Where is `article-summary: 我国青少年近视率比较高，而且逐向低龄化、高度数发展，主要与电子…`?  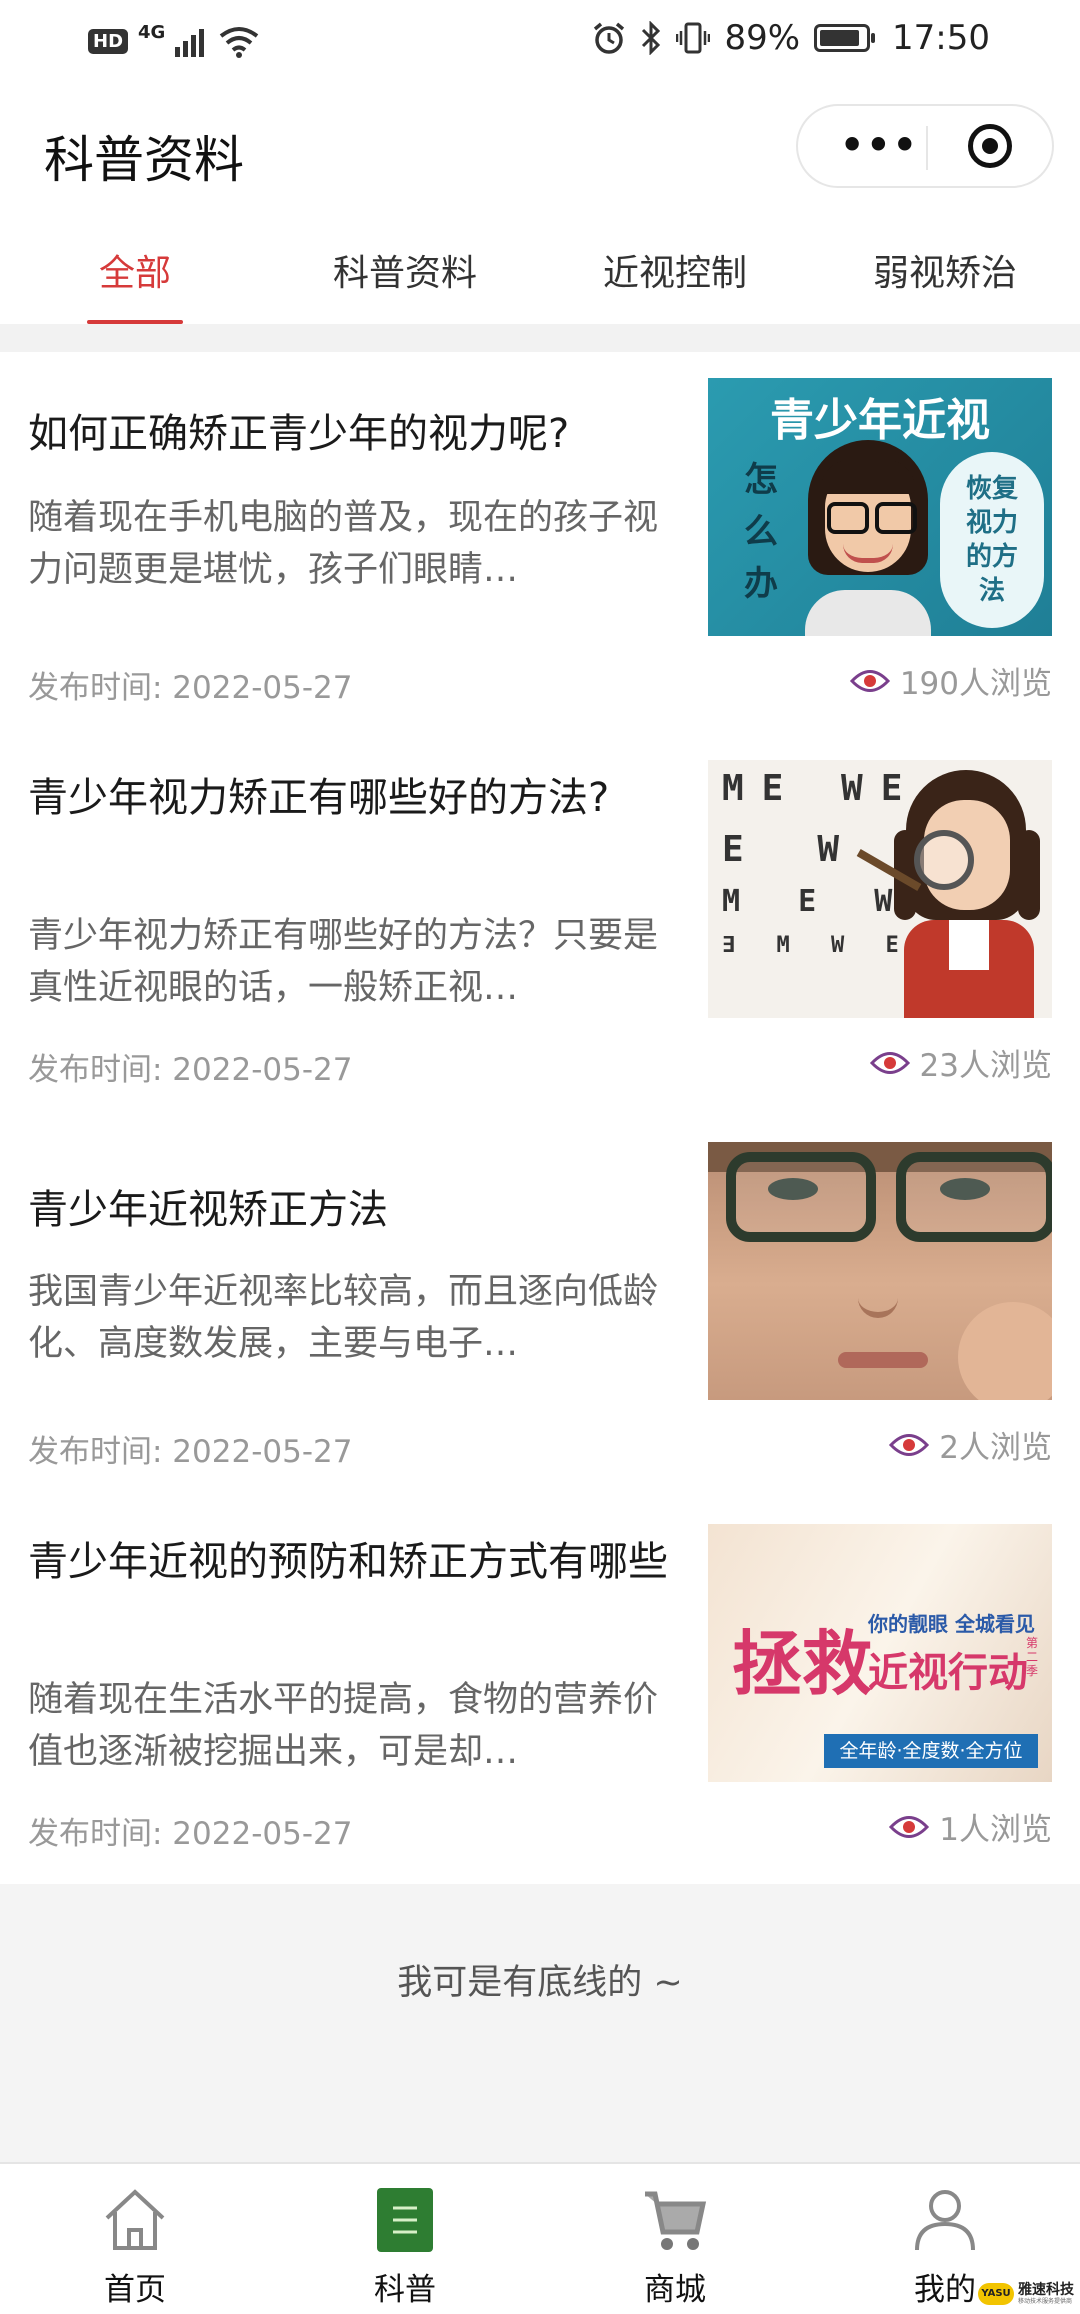 article-summary: 我国青少年近视率比较高，而且逐向低龄化、高度数发展，主要与电子… is located at coordinates (343, 1318).